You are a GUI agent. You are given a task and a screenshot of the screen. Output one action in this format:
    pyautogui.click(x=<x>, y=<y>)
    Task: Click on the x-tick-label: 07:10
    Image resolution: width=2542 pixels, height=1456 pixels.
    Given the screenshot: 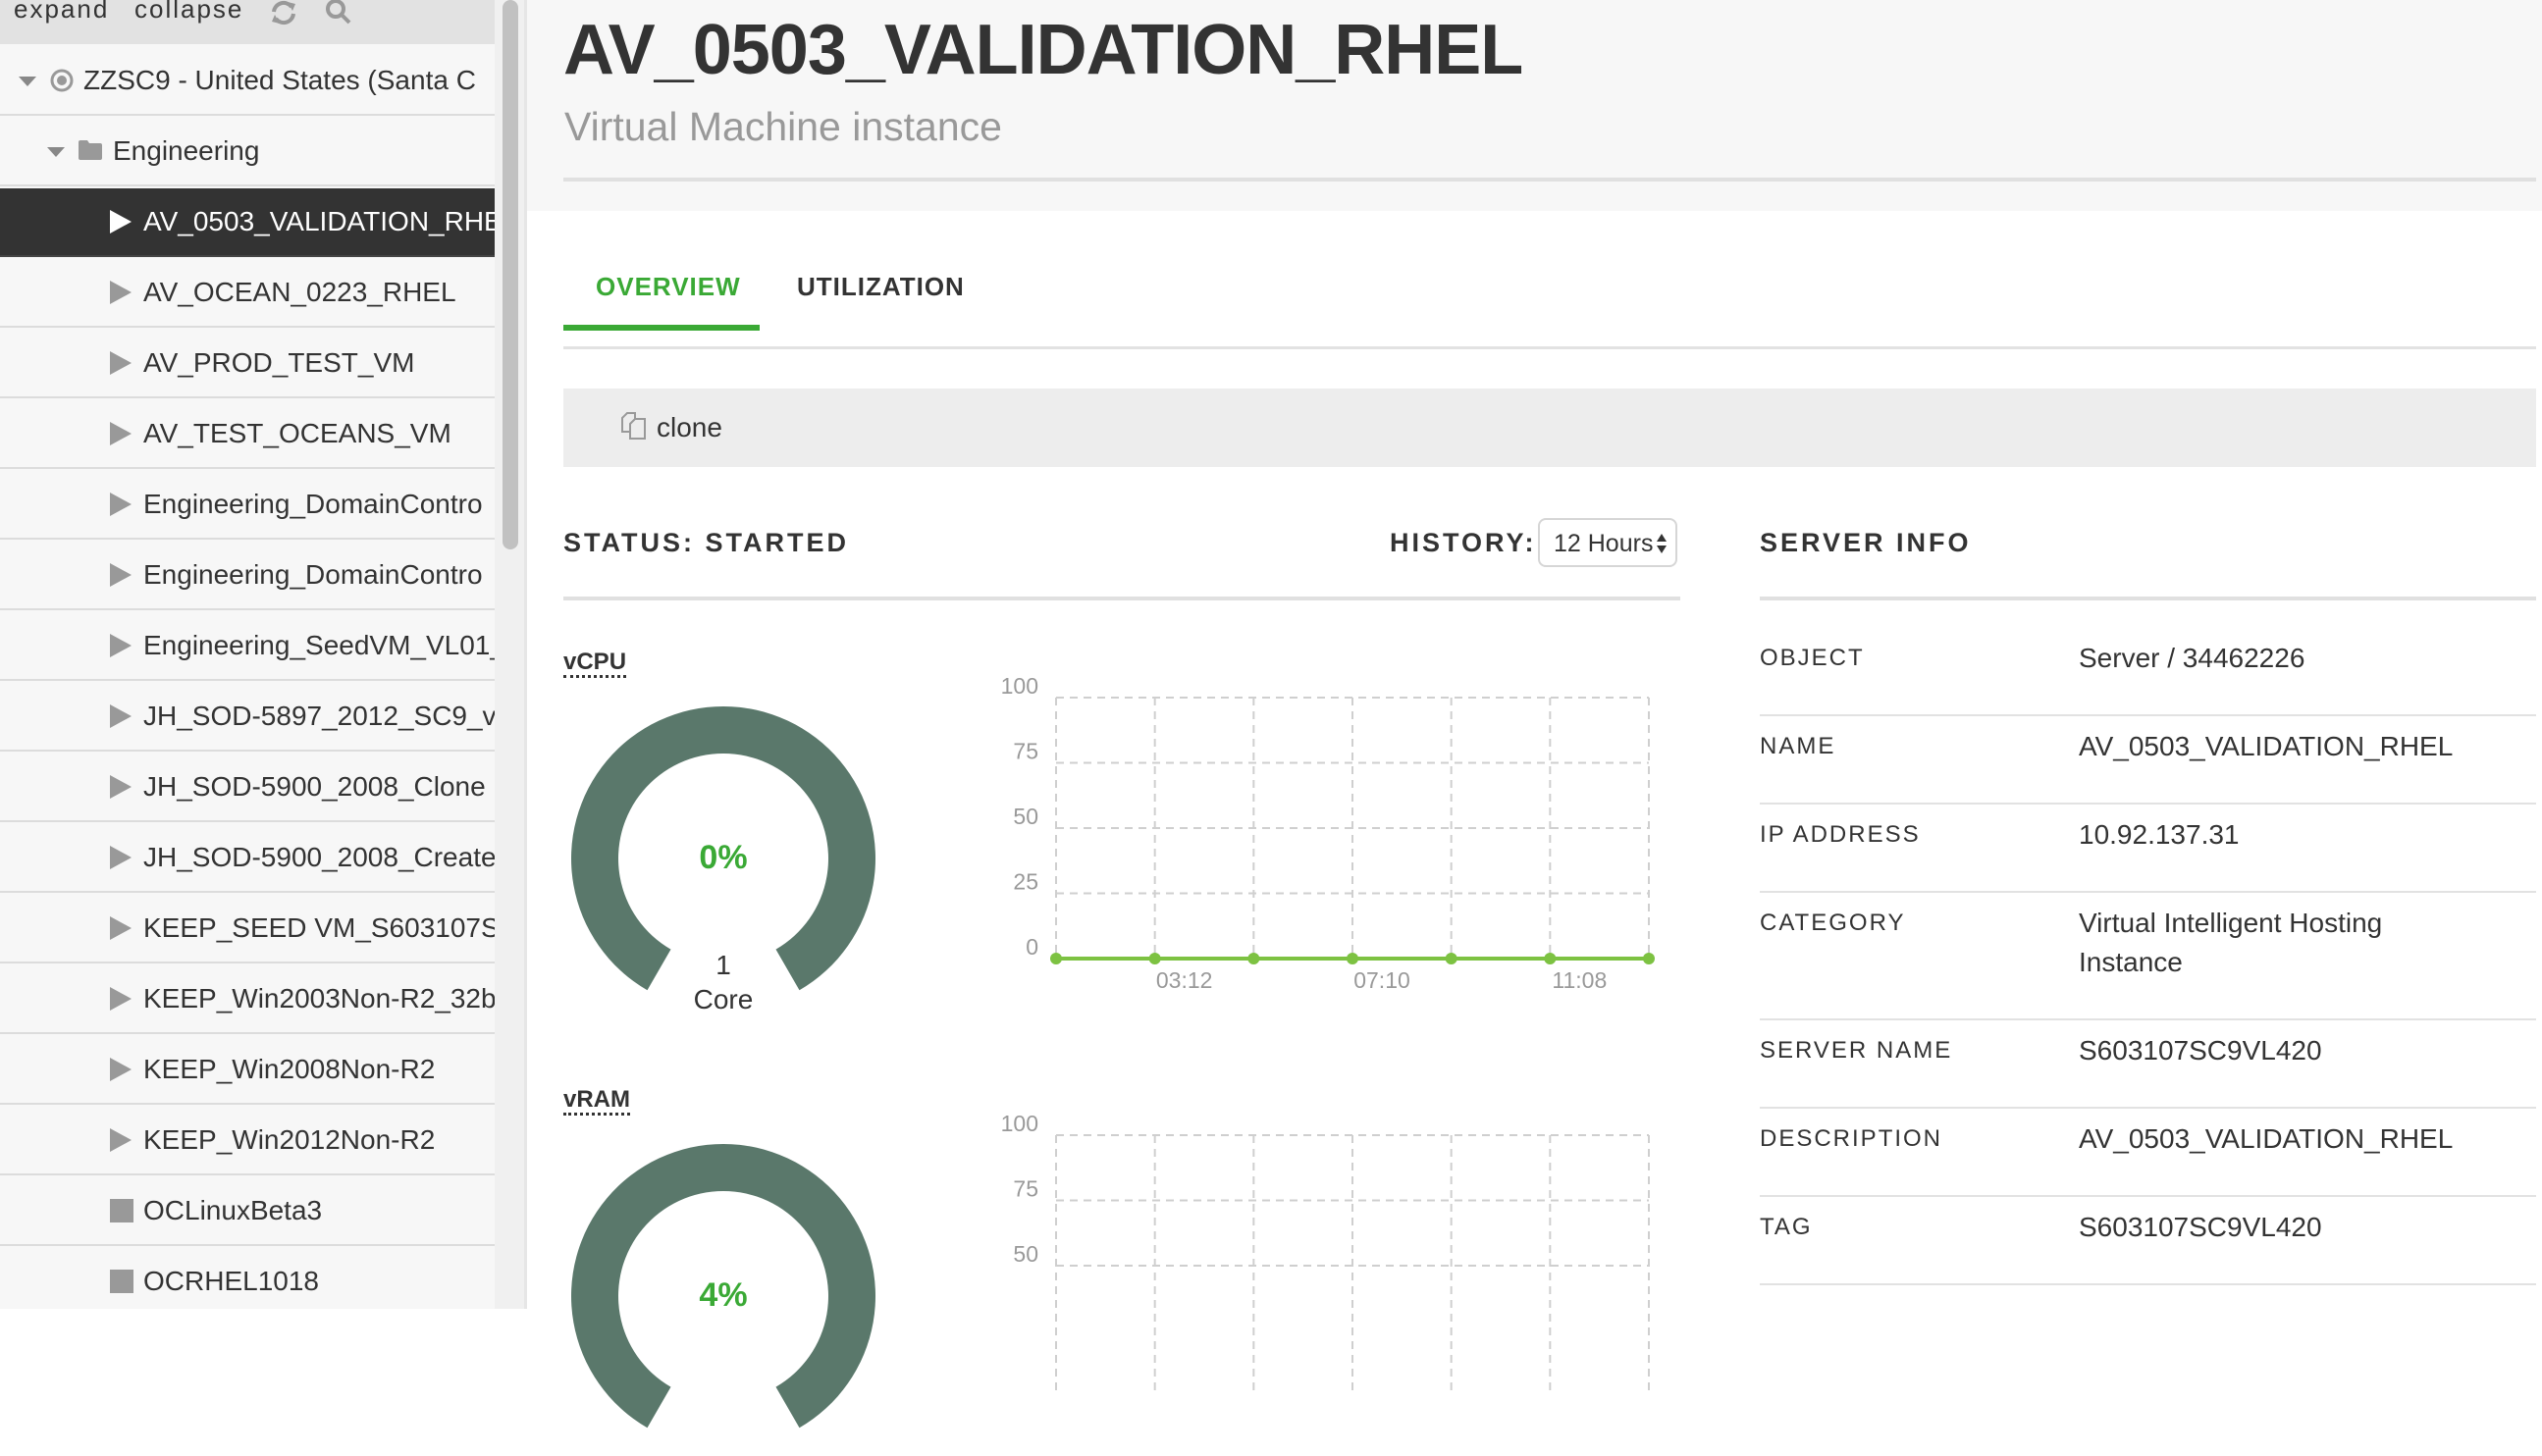 What is the action you would take?
    pyautogui.click(x=1381, y=980)
    